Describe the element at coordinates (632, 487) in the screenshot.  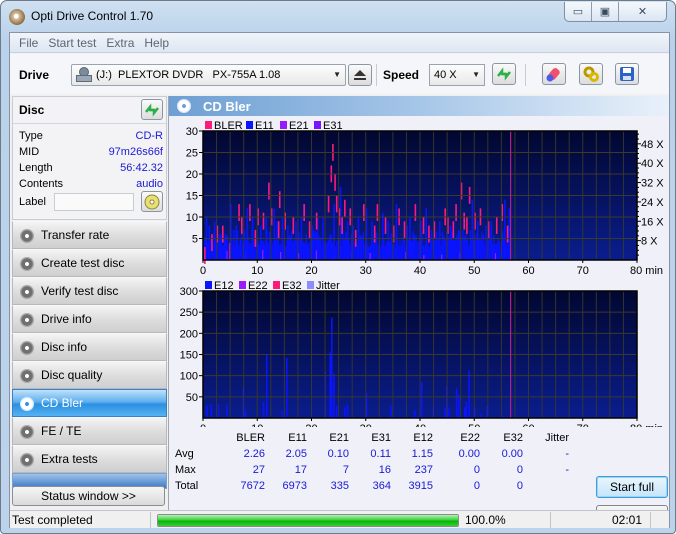
I see `start-full-button: Start full` at that location.